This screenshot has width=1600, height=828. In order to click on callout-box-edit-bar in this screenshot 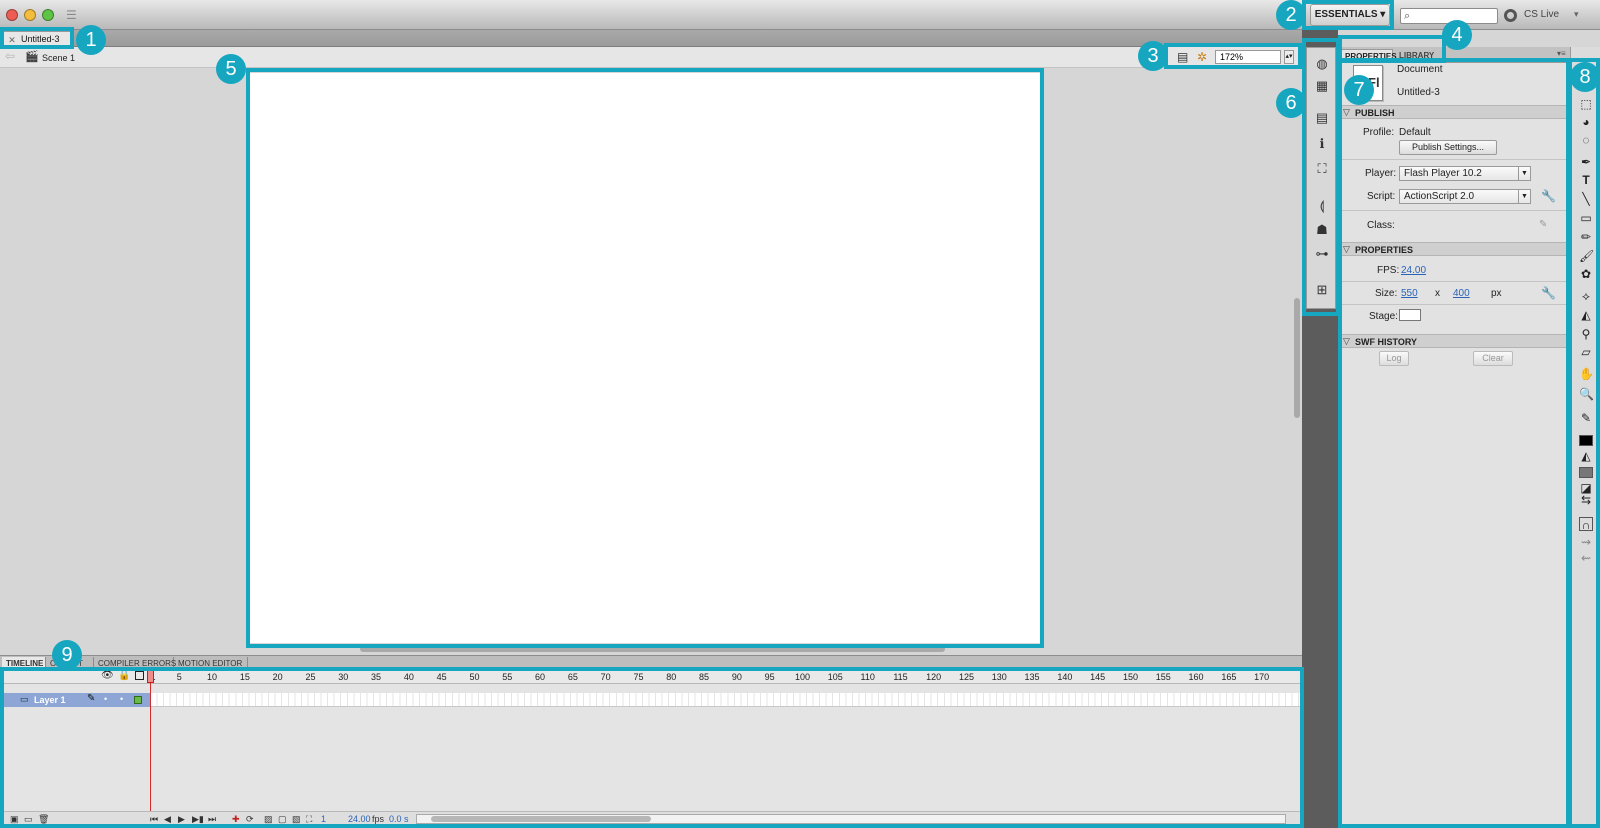, I will do `click(1233, 56)`.